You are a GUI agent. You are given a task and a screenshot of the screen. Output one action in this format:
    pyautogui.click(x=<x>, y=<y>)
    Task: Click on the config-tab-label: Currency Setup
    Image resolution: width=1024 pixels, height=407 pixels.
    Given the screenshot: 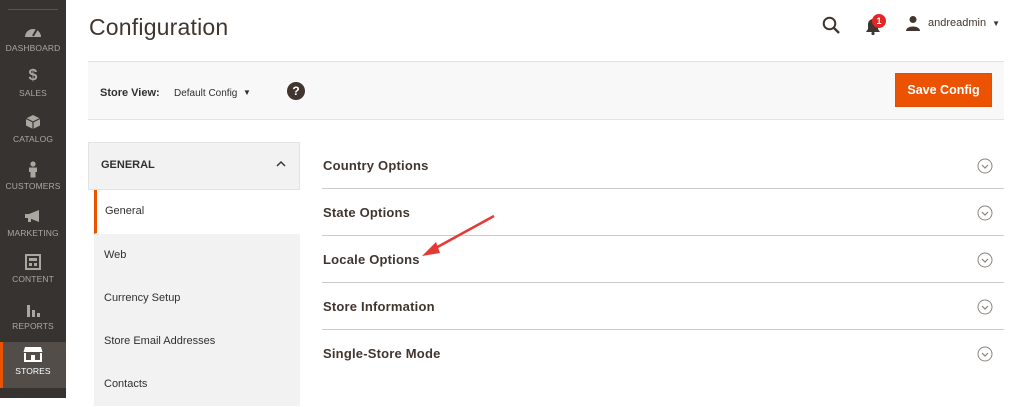 What is the action you would take?
    pyautogui.click(x=142, y=298)
    